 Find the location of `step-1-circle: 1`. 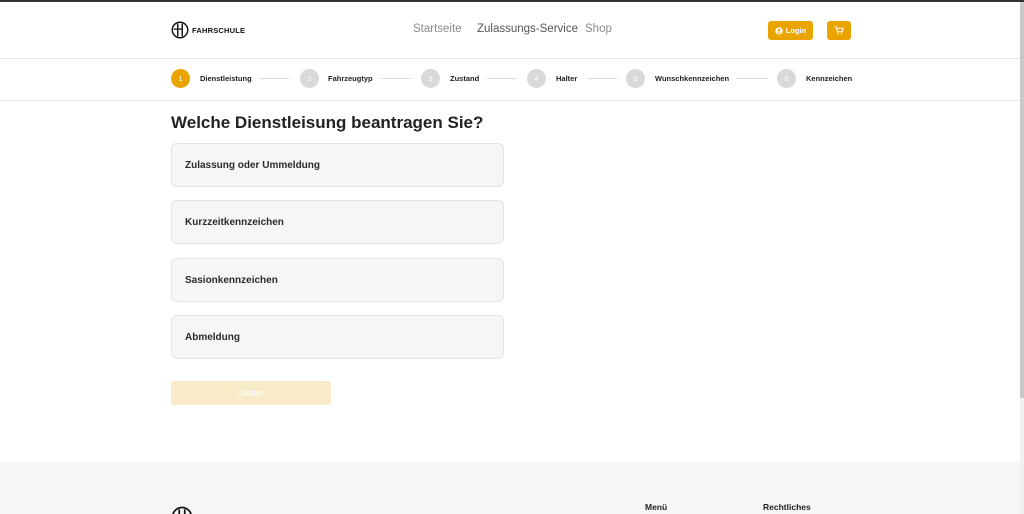

step-1-circle: 1 is located at coordinates (180, 78).